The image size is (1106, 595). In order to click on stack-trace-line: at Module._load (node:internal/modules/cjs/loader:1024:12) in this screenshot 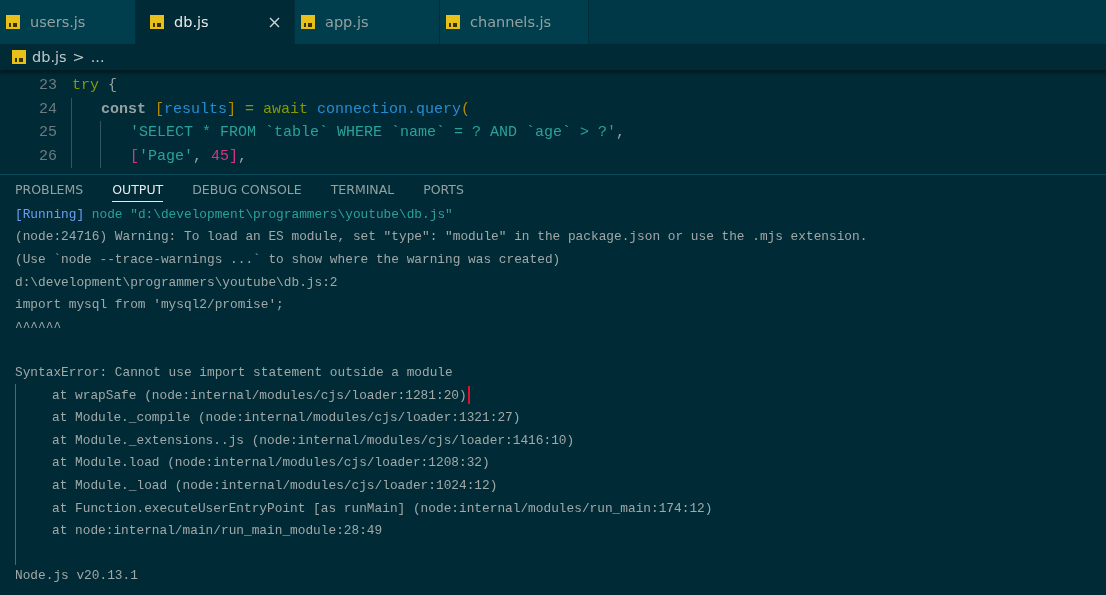, I will do `click(275, 485)`.